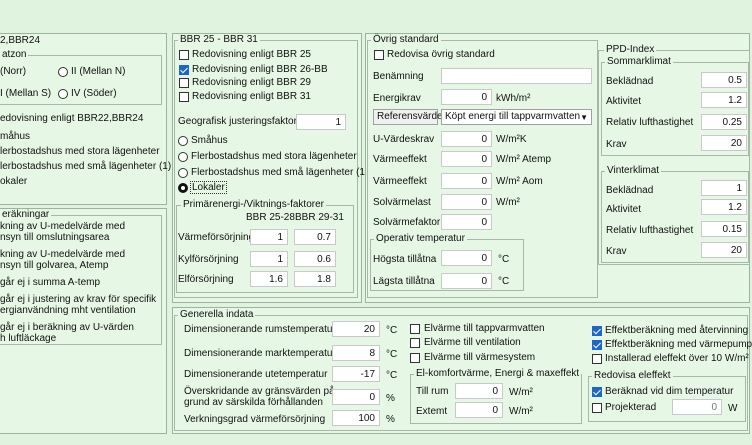 The image size is (752, 445). I want to click on bbr25-checkbox, so click(184, 55).